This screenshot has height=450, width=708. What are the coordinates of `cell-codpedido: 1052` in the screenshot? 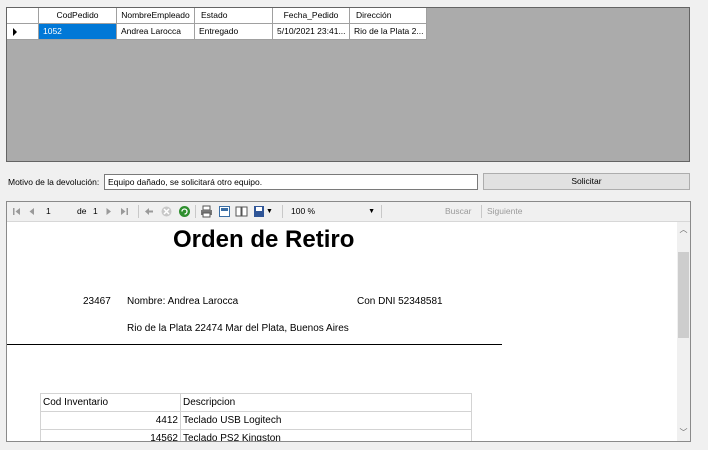 It's located at (78, 32).